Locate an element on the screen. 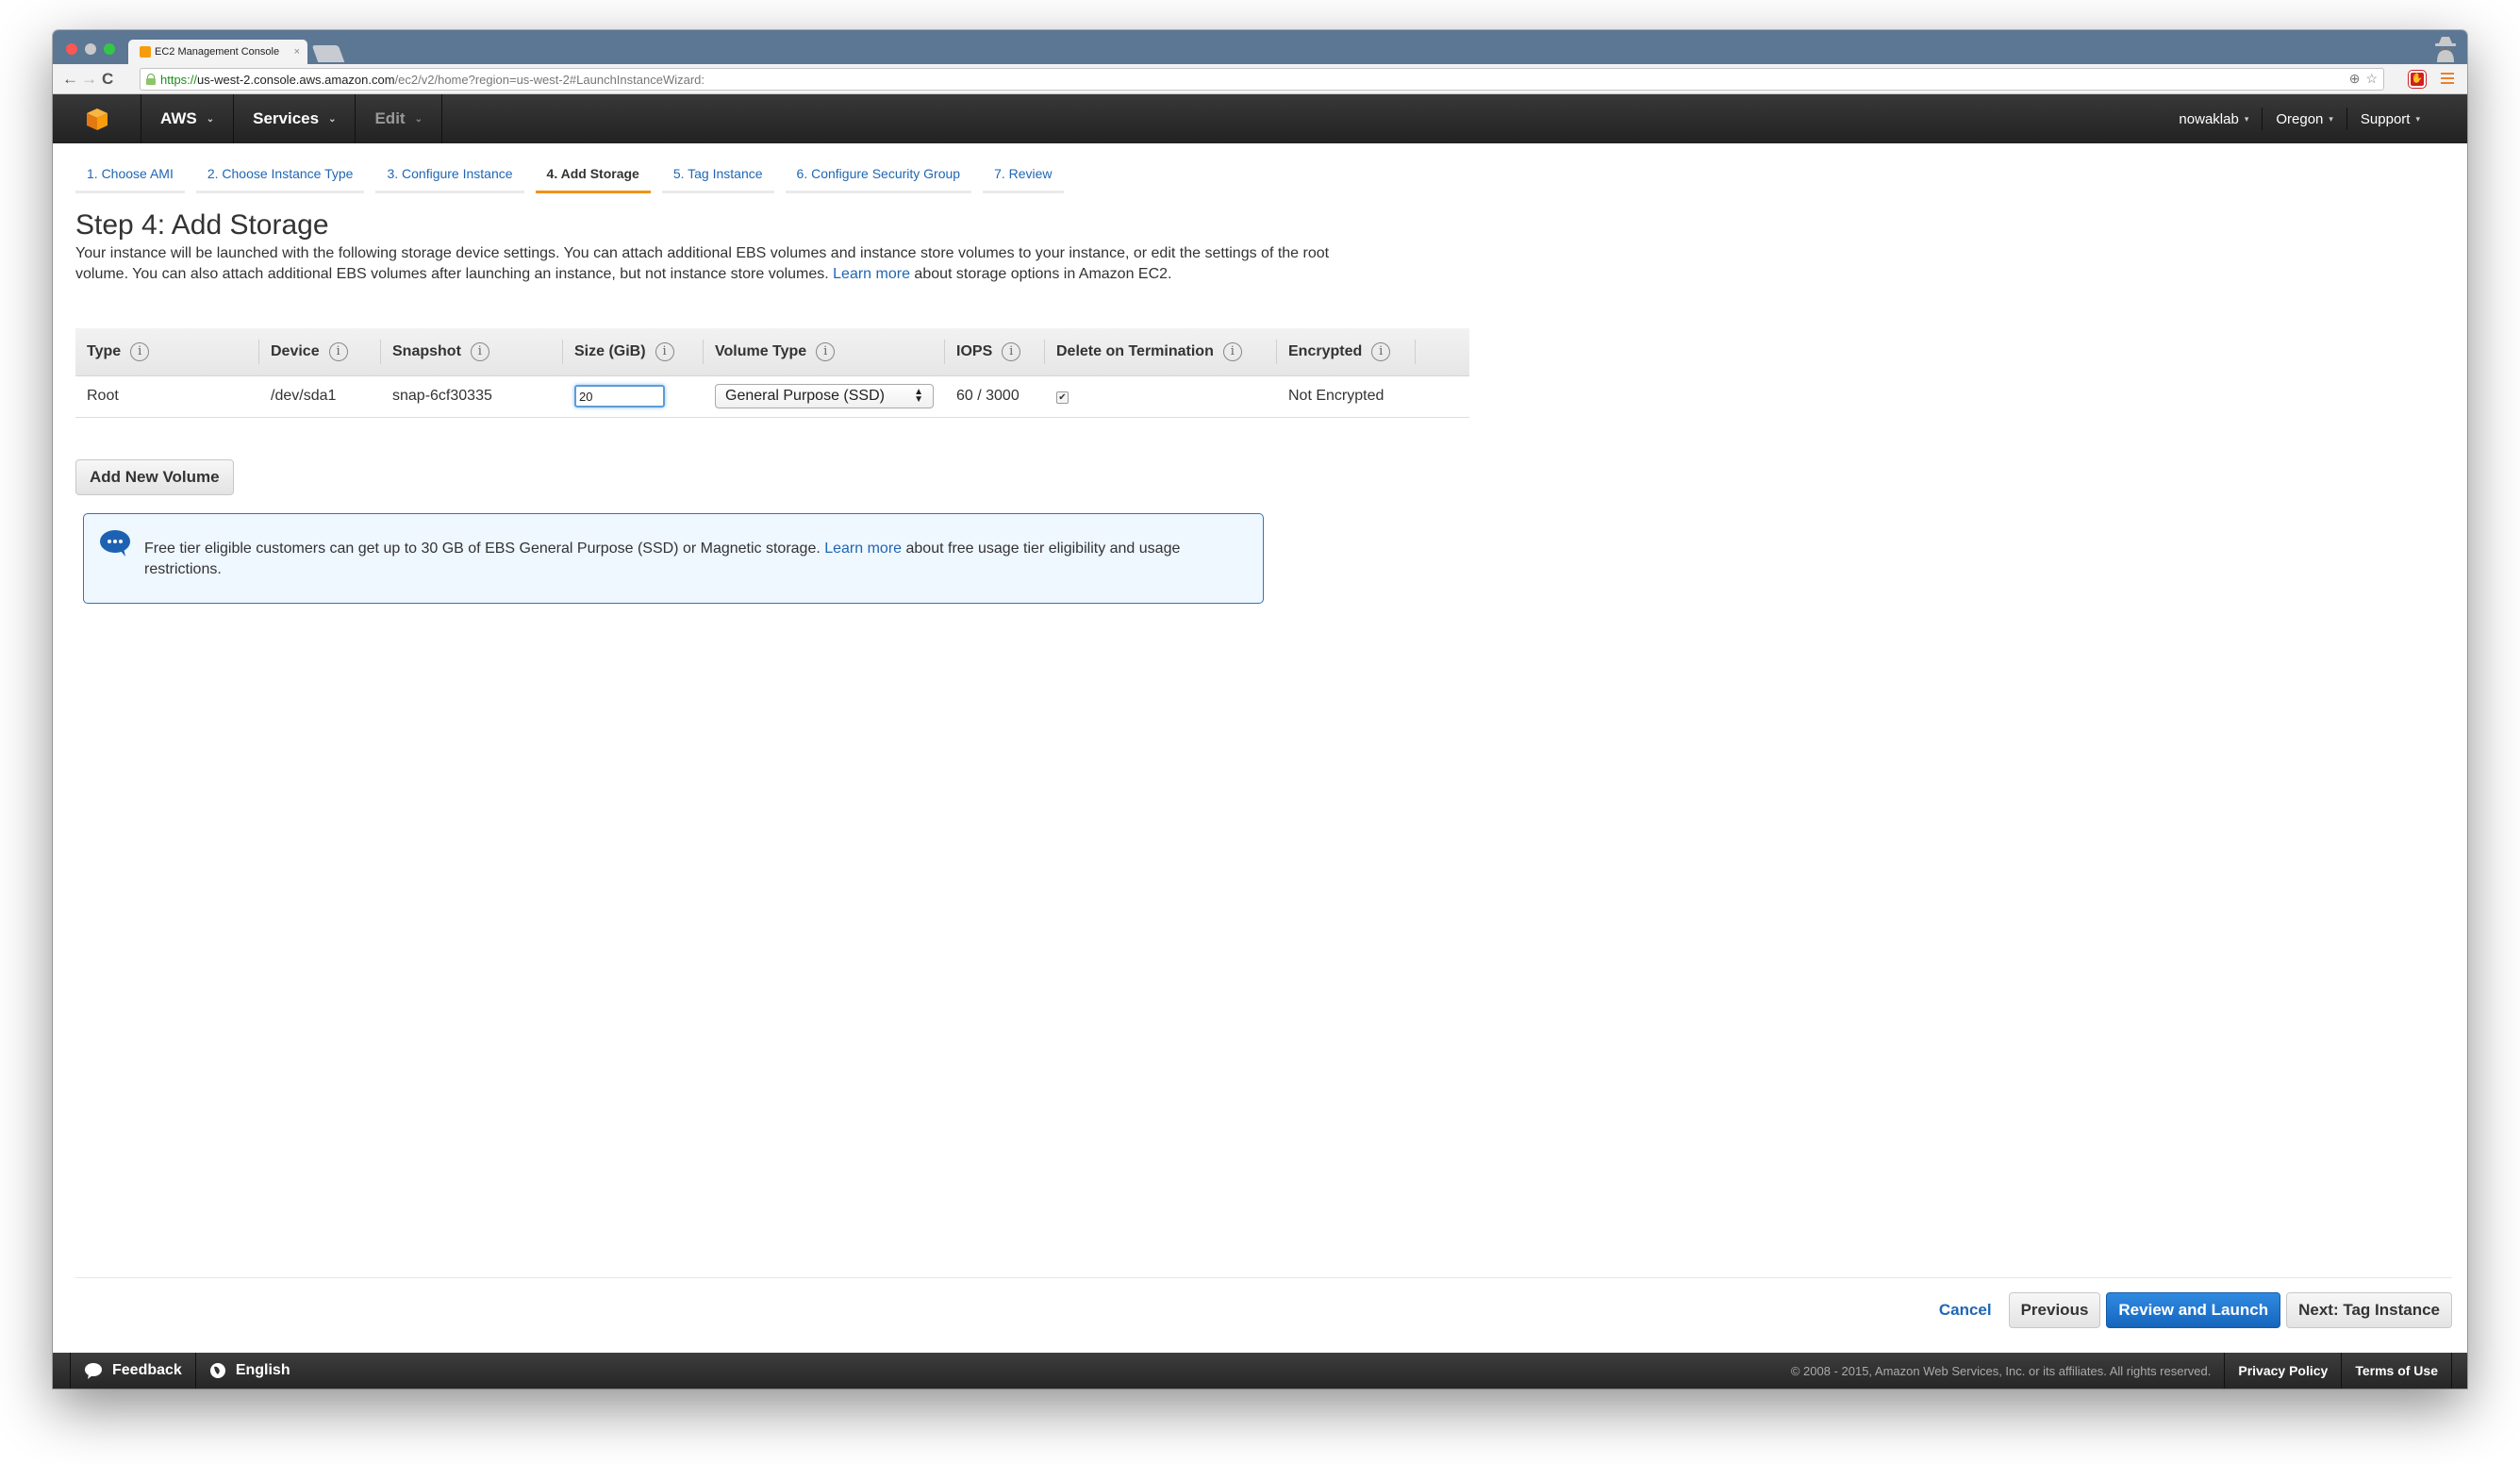 This screenshot has width=2520, height=1464. cell-volume-type: General Purpose (SSD) ▲ ▼ is located at coordinates (825, 396).